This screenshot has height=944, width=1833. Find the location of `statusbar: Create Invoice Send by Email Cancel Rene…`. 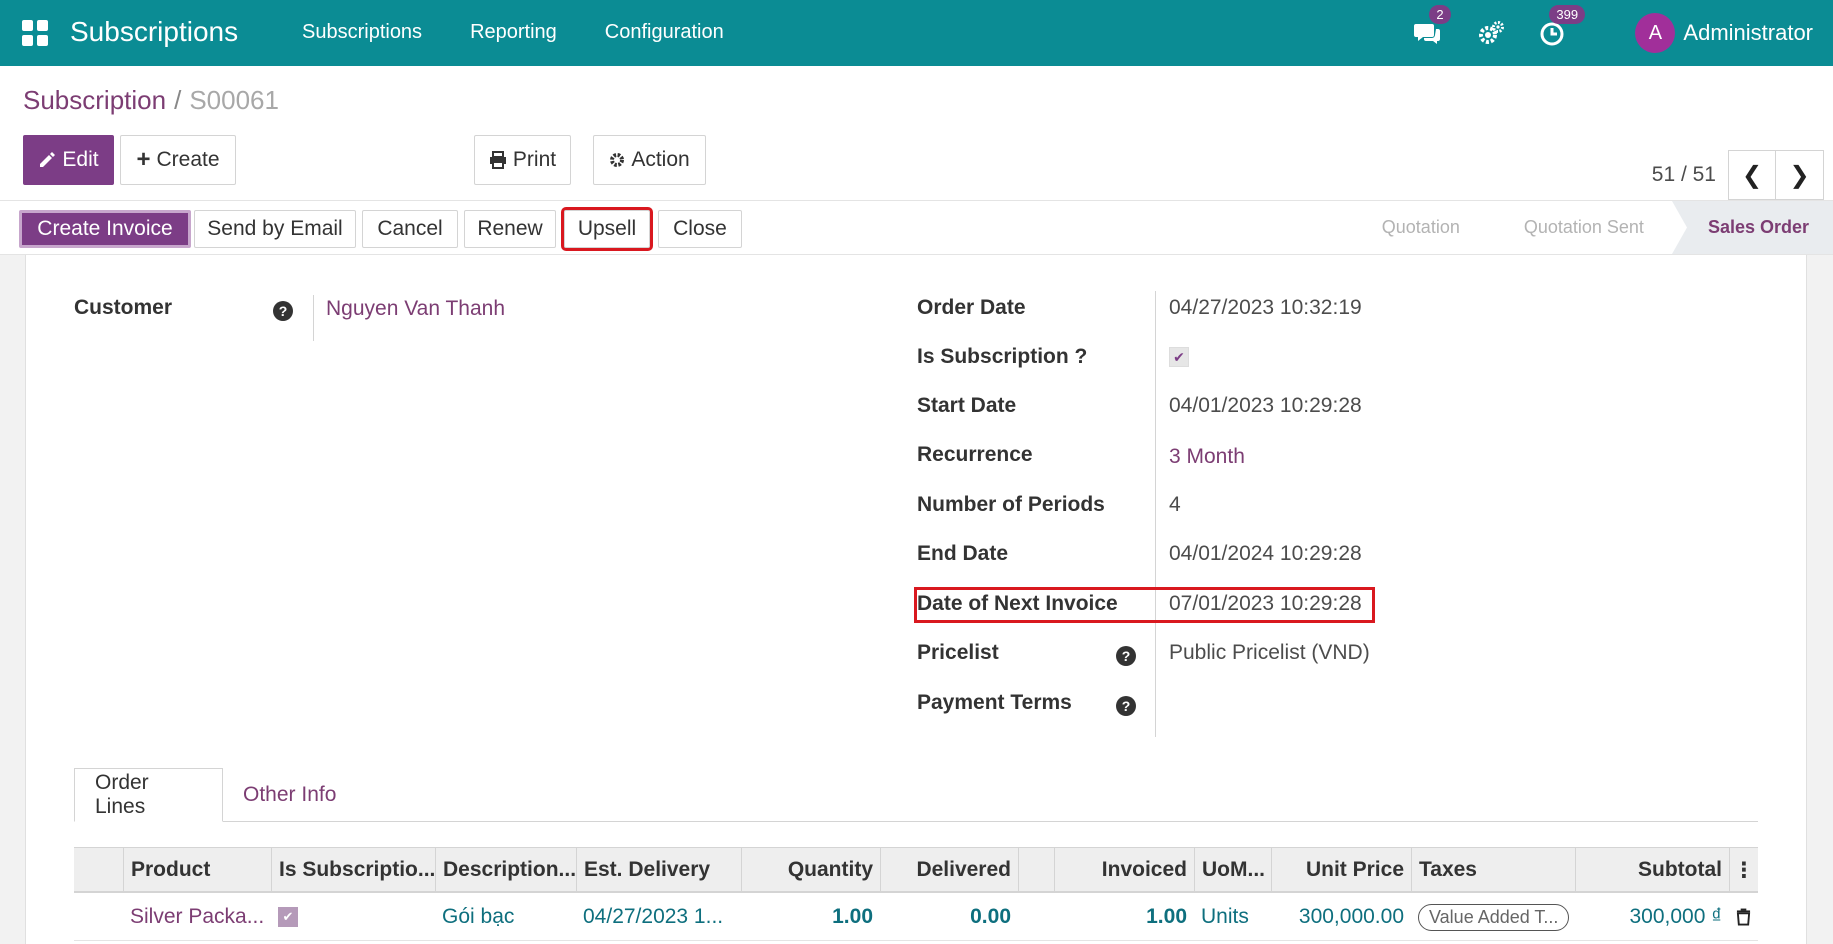

statusbar: Create Invoice Send by Email Cancel Rene… is located at coordinates (916, 227).